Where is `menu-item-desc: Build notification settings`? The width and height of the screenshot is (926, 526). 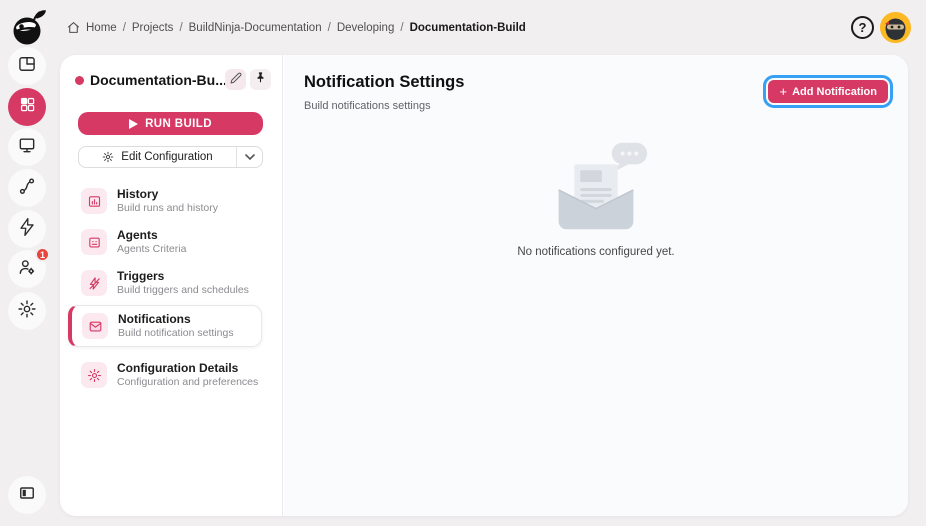
menu-item-desc: Build notification settings is located at coordinates (176, 332).